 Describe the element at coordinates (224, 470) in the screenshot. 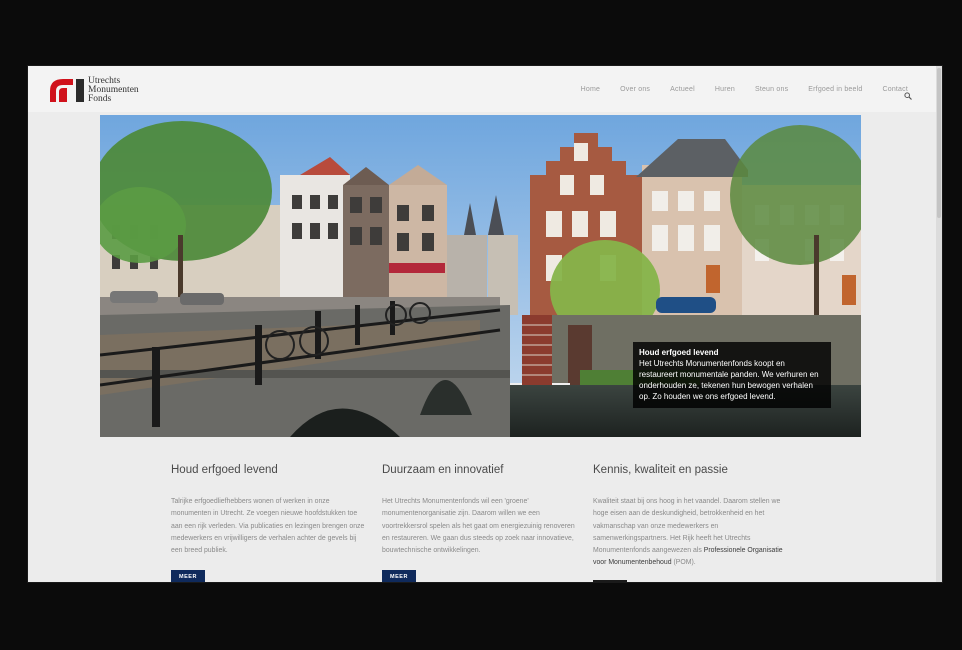

I see `feature-title: Houd erfgoed levend` at that location.